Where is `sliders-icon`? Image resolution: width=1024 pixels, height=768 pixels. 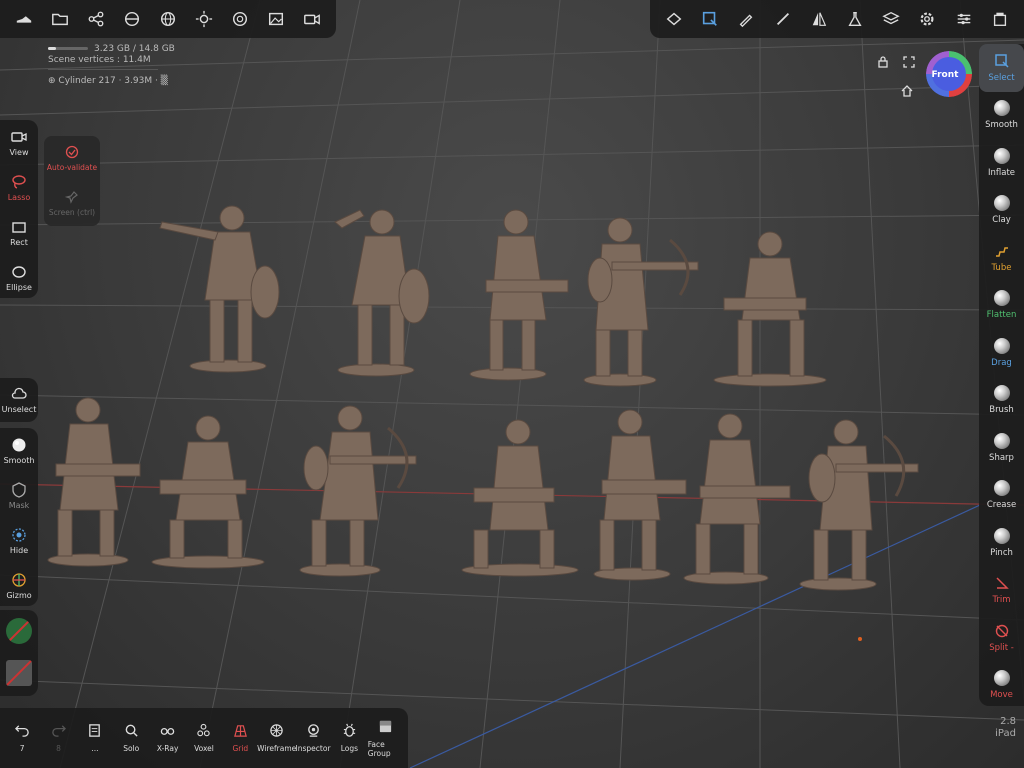 sliders-icon is located at coordinates (964, 19).